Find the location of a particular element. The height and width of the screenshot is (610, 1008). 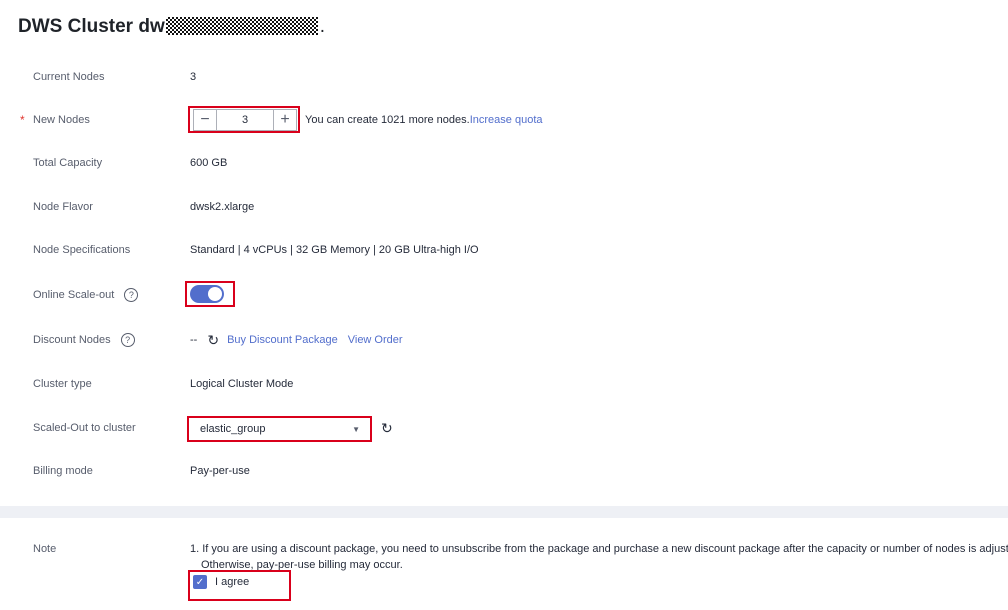

new-nodes-label: New Nodes is located at coordinates (61, 120).